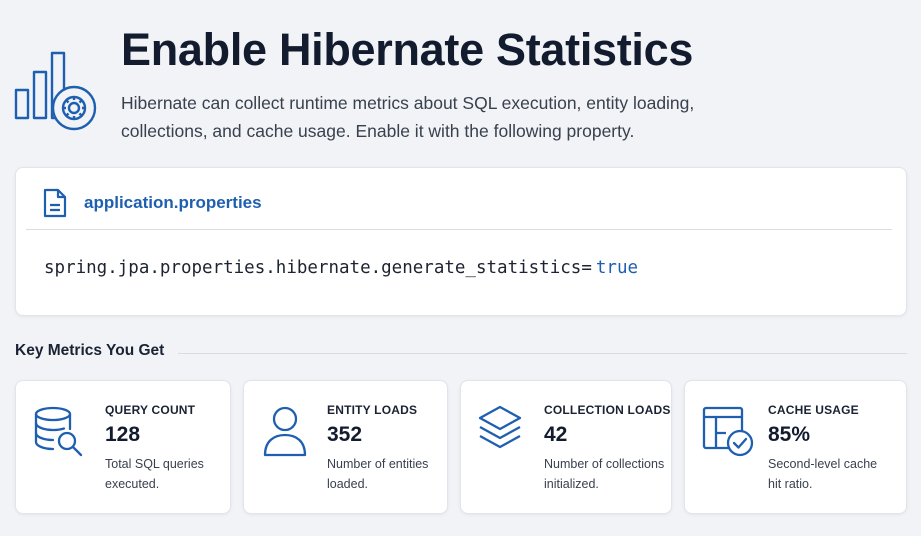 The height and width of the screenshot is (536, 921). Describe the element at coordinates (173, 202) in the screenshot. I see `code-file-name: application.properties` at that location.